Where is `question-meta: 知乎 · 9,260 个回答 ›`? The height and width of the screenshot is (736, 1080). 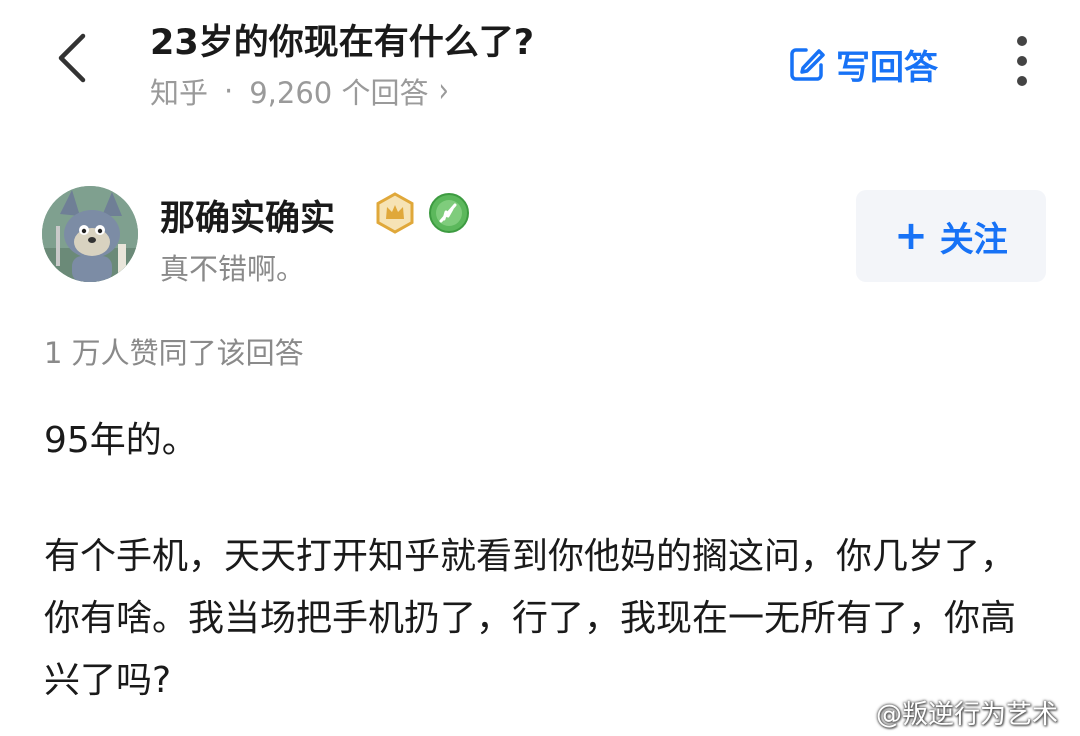
question-meta: 知乎 · 9,260 个回答 › is located at coordinates (299, 91).